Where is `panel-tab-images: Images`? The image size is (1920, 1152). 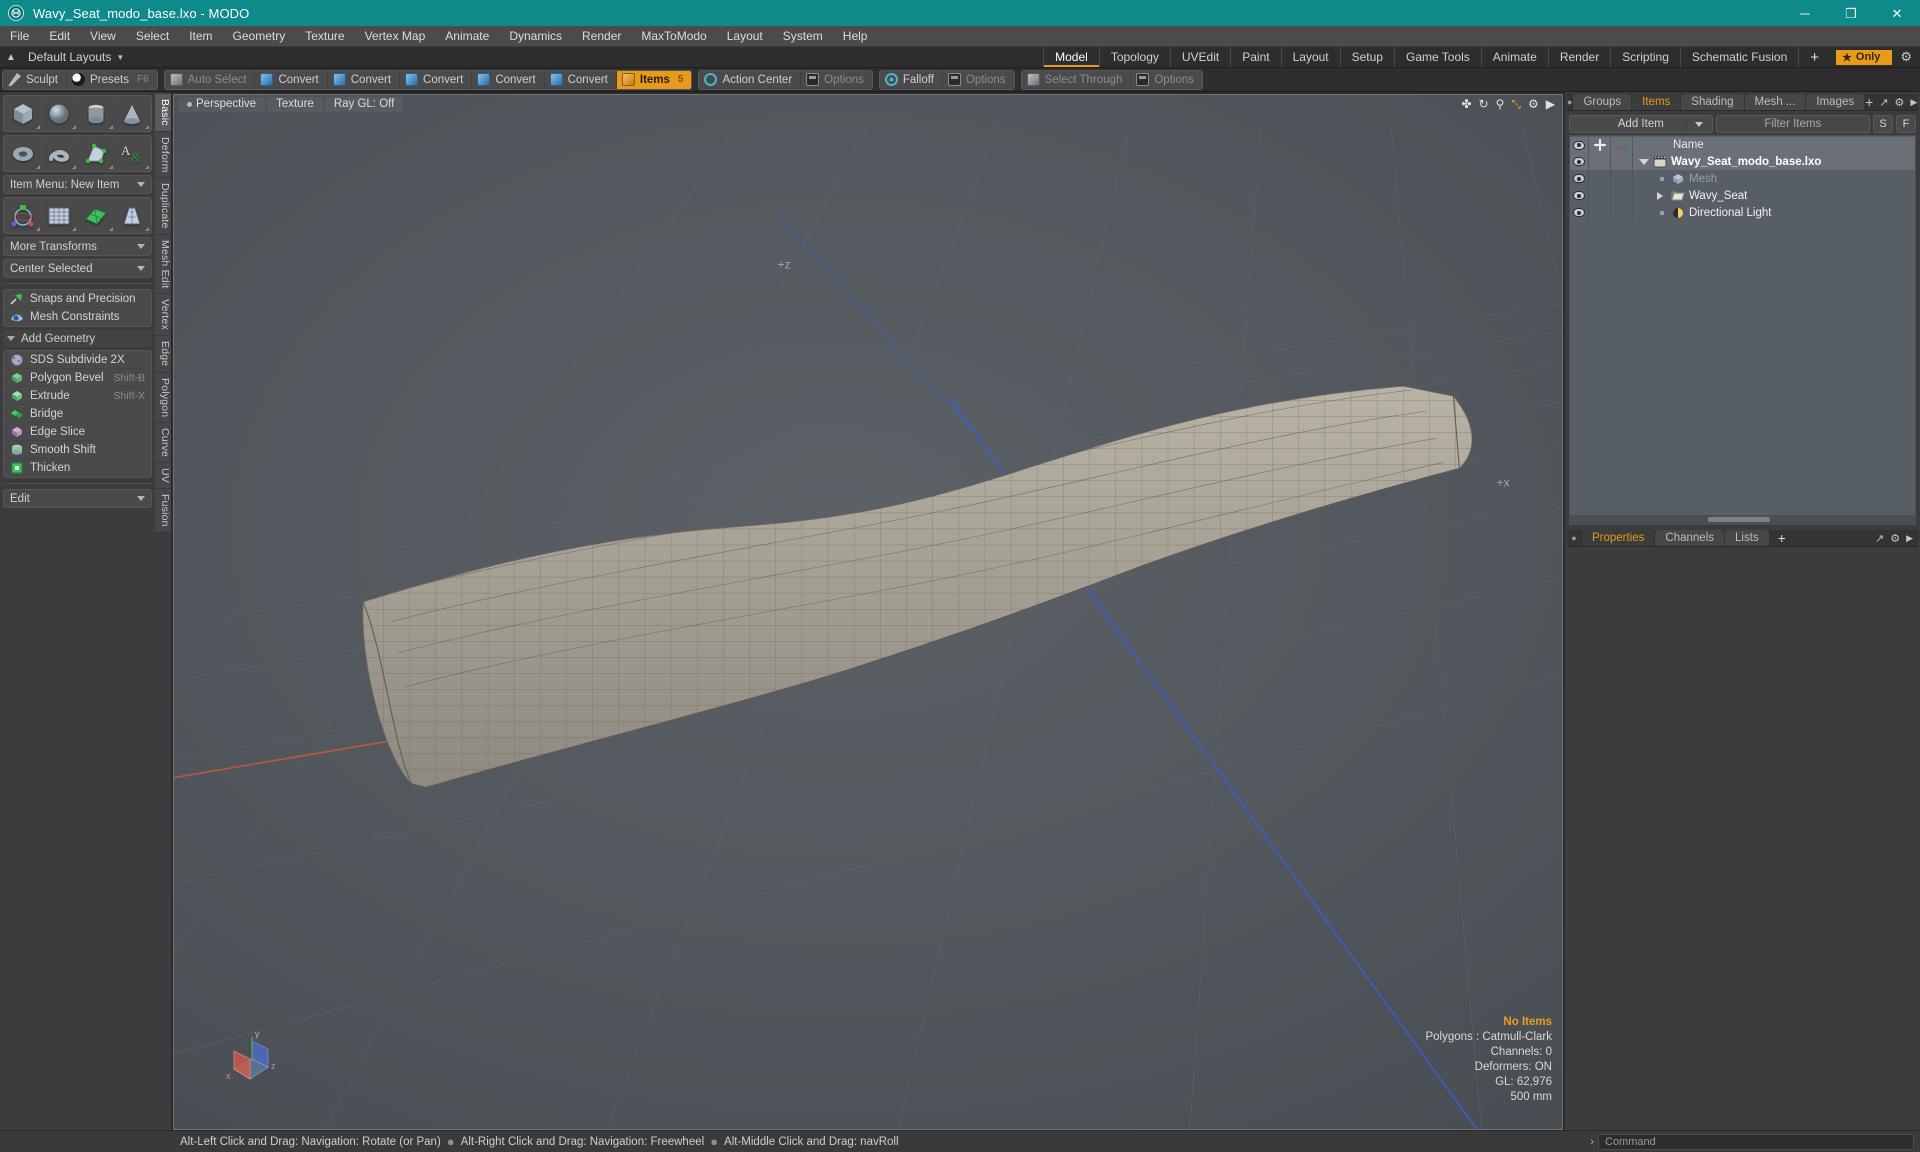 panel-tab-images: Images is located at coordinates (1835, 102).